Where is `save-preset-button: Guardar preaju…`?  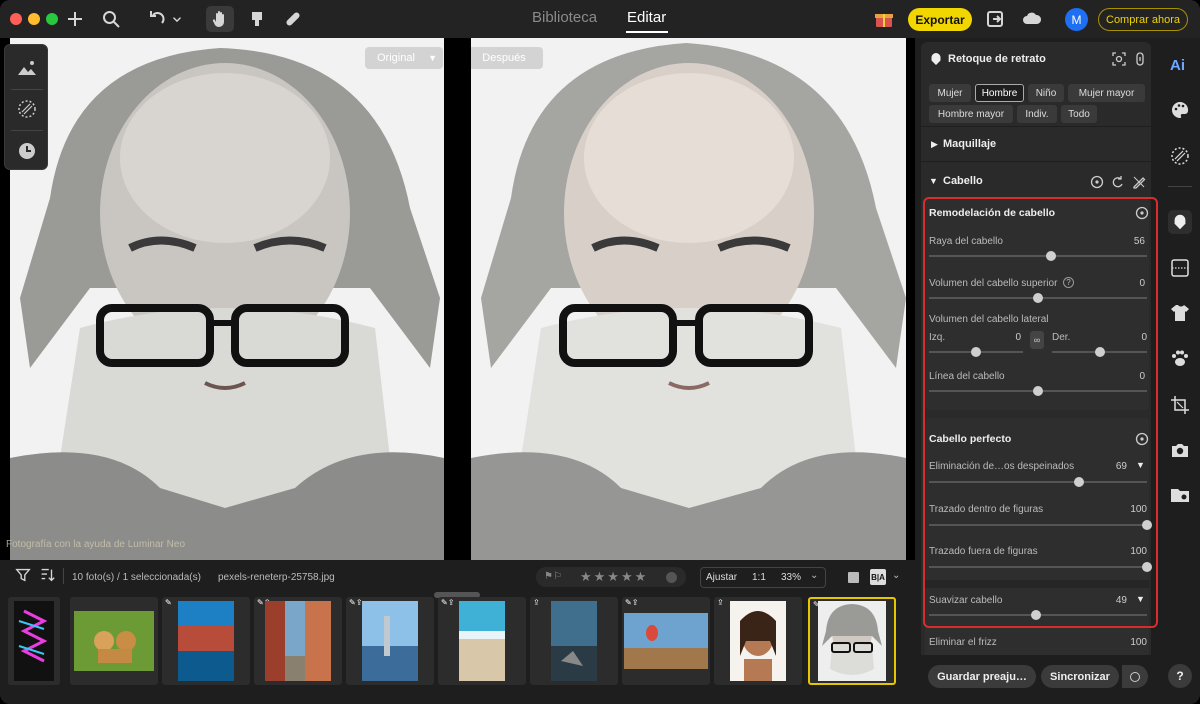 save-preset-button: Guardar preaju… is located at coordinates (982, 676).